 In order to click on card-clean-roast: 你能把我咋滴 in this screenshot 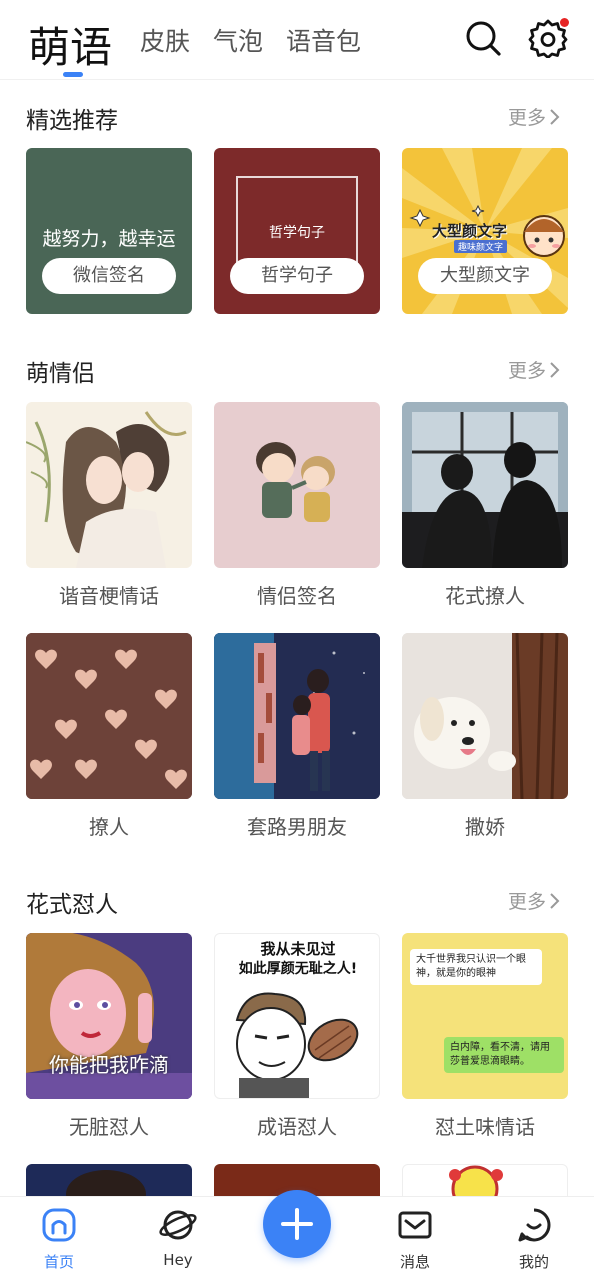, I will do `click(109, 1016)`.